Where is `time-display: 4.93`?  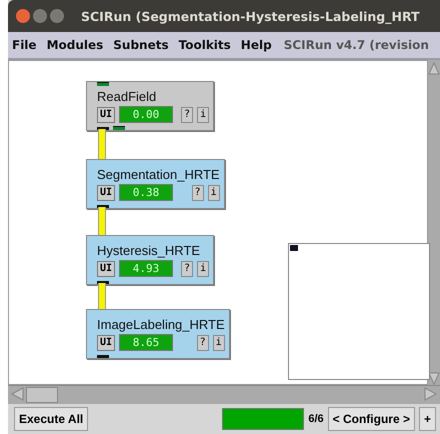
time-display: 4.93 is located at coordinates (146, 268).